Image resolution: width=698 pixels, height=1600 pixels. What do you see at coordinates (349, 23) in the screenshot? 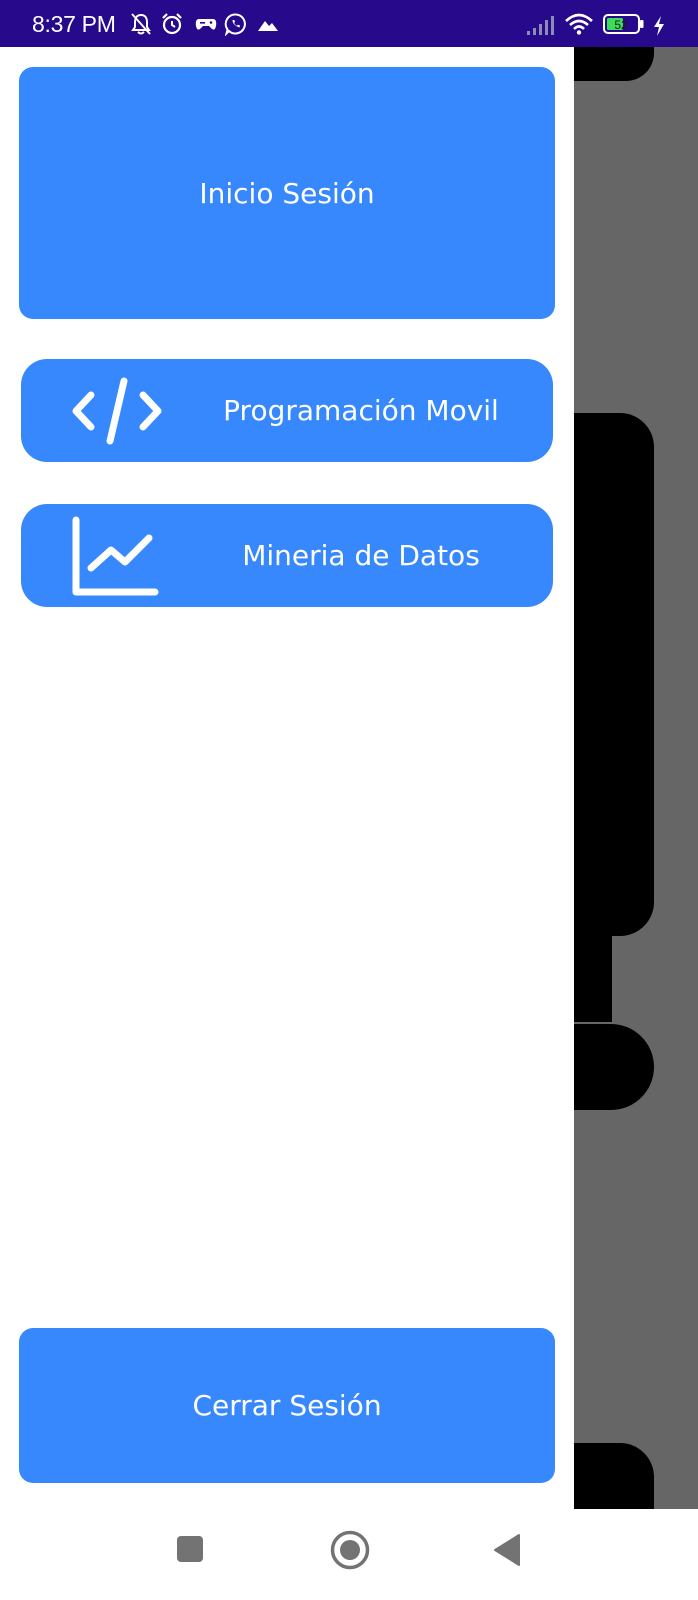
I see `status-bar: 8:37 PM 52` at bounding box center [349, 23].